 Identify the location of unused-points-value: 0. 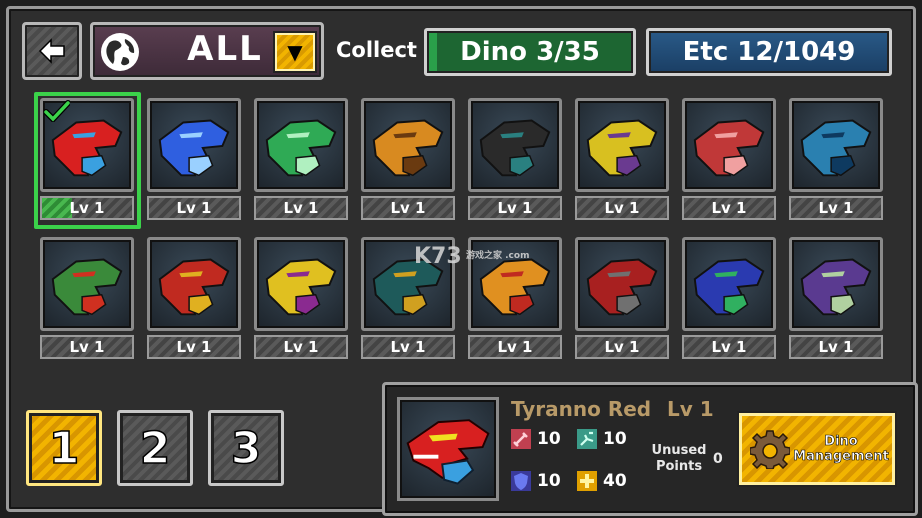
(718, 459).